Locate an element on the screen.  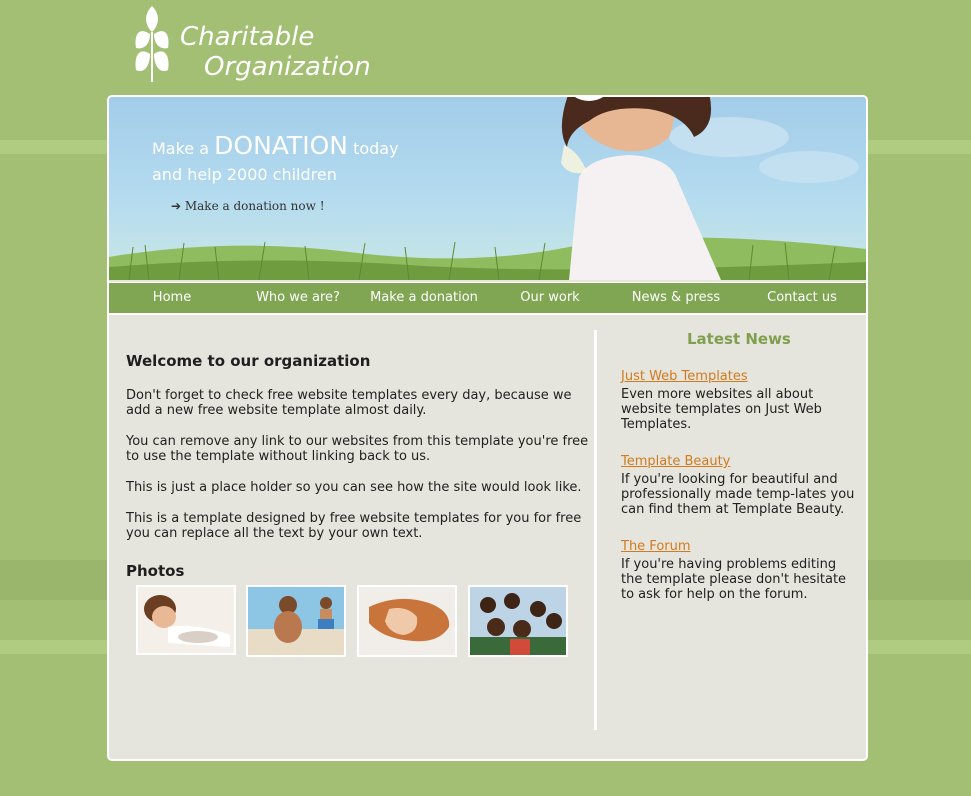
photos-heading: Photos is located at coordinates (155, 571).